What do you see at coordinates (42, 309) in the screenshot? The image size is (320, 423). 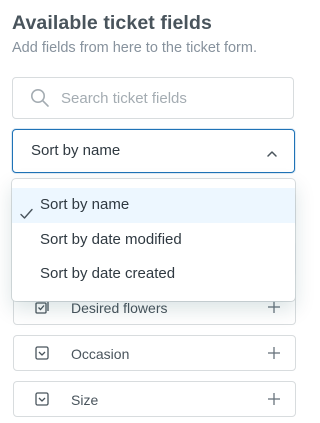 I see `multiselect-icon` at bounding box center [42, 309].